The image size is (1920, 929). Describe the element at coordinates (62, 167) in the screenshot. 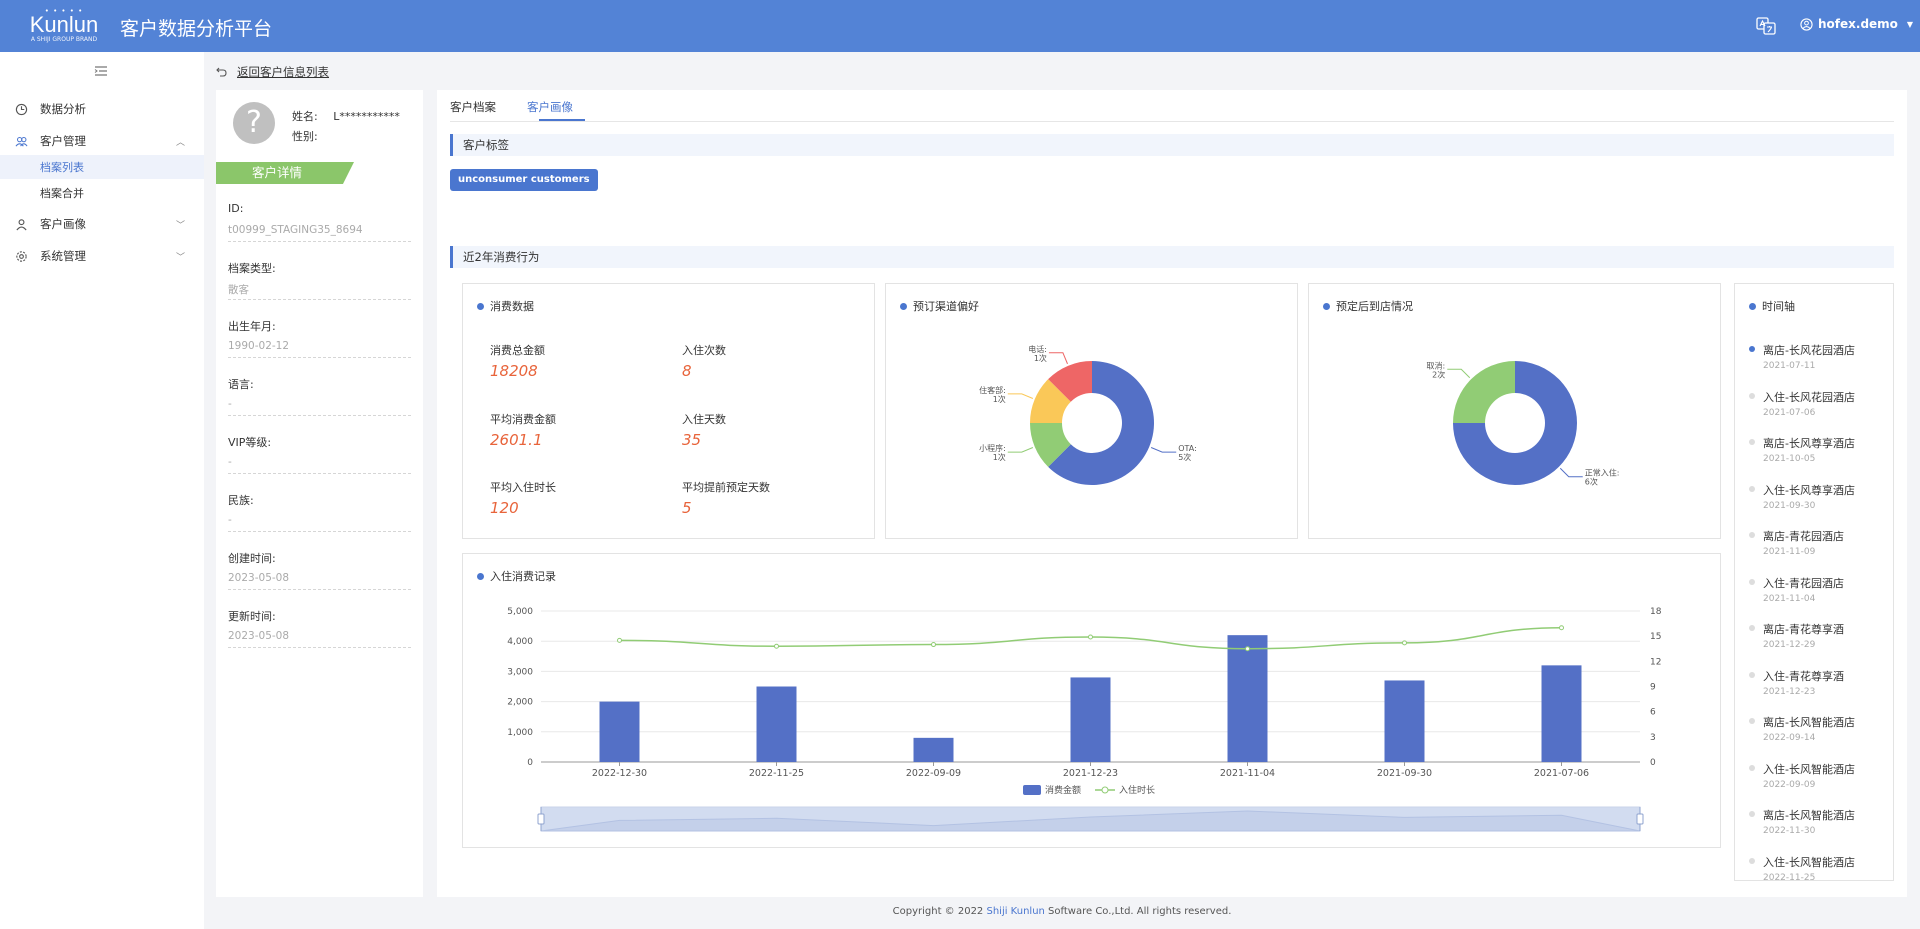

I see `sidebar-subitem-label: 档案列表` at that location.